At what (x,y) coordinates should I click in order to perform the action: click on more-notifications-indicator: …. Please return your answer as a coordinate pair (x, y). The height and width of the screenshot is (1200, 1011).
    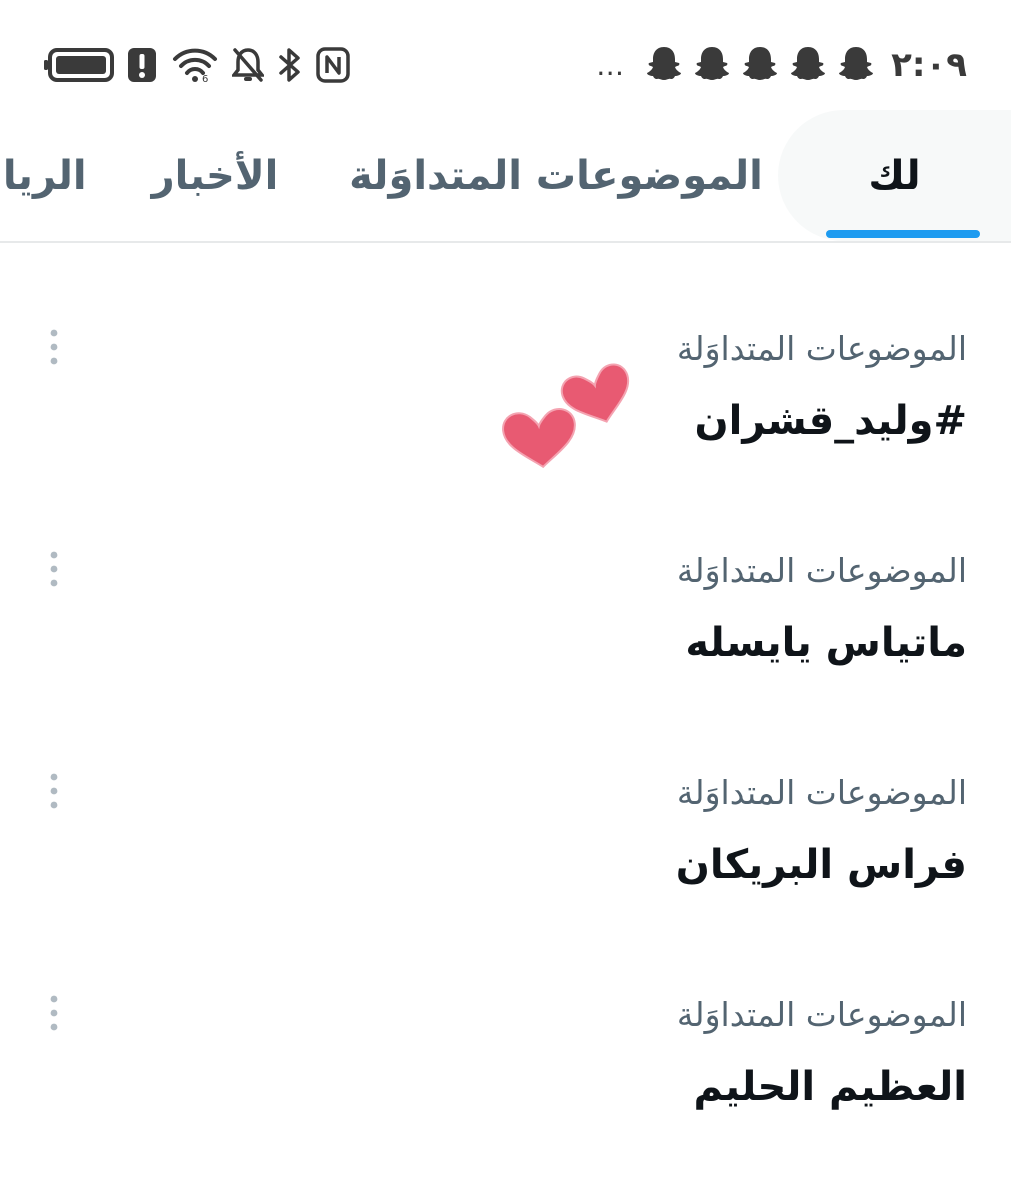
    Looking at the image, I should click on (611, 65).